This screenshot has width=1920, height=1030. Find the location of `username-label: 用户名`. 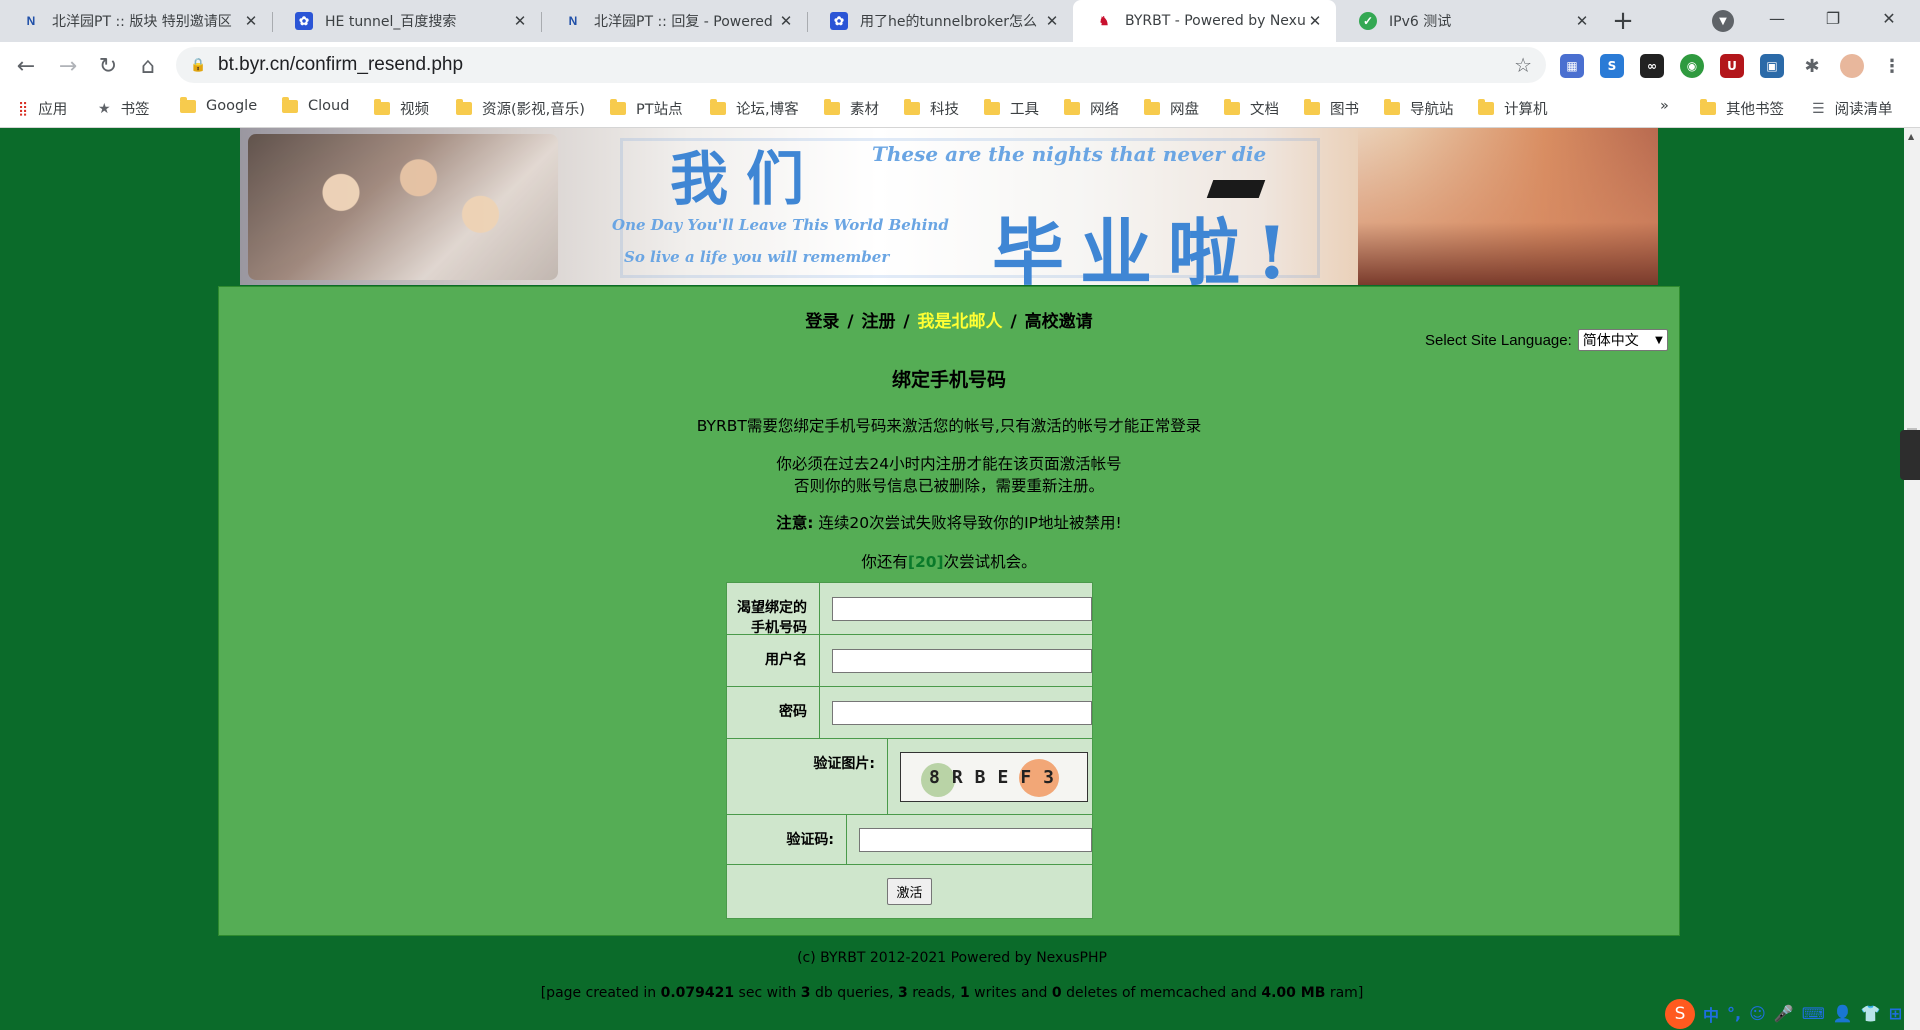

username-label: 用户名 is located at coordinates (773, 660).